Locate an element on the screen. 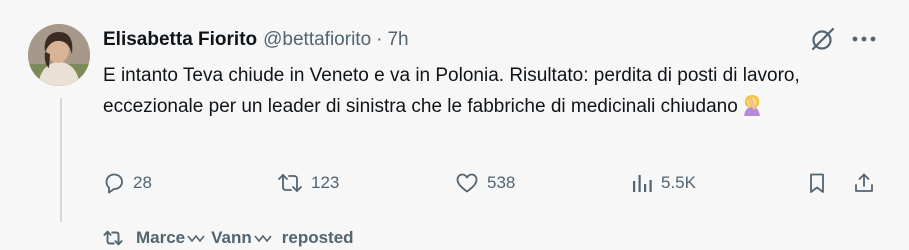 This screenshot has height=250, width=909. share-icon is located at coordinates (864, 183).